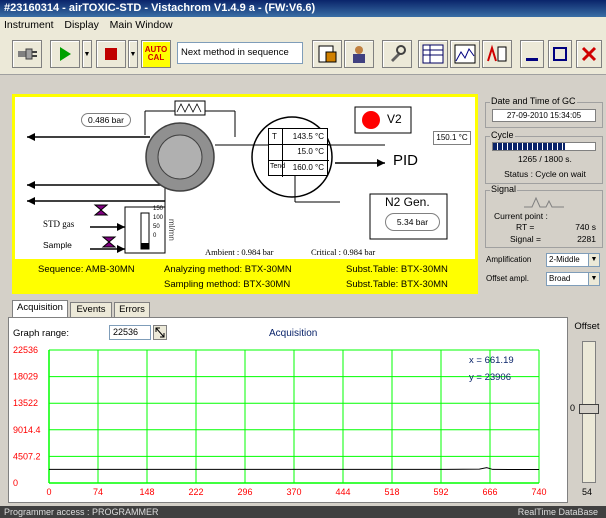 This screenshot has height=518, width=606. What do you see at coordinates (156, 227) in the screenshot?
I see `flow-scale-tick: 50` at bounding box center [156, 227].